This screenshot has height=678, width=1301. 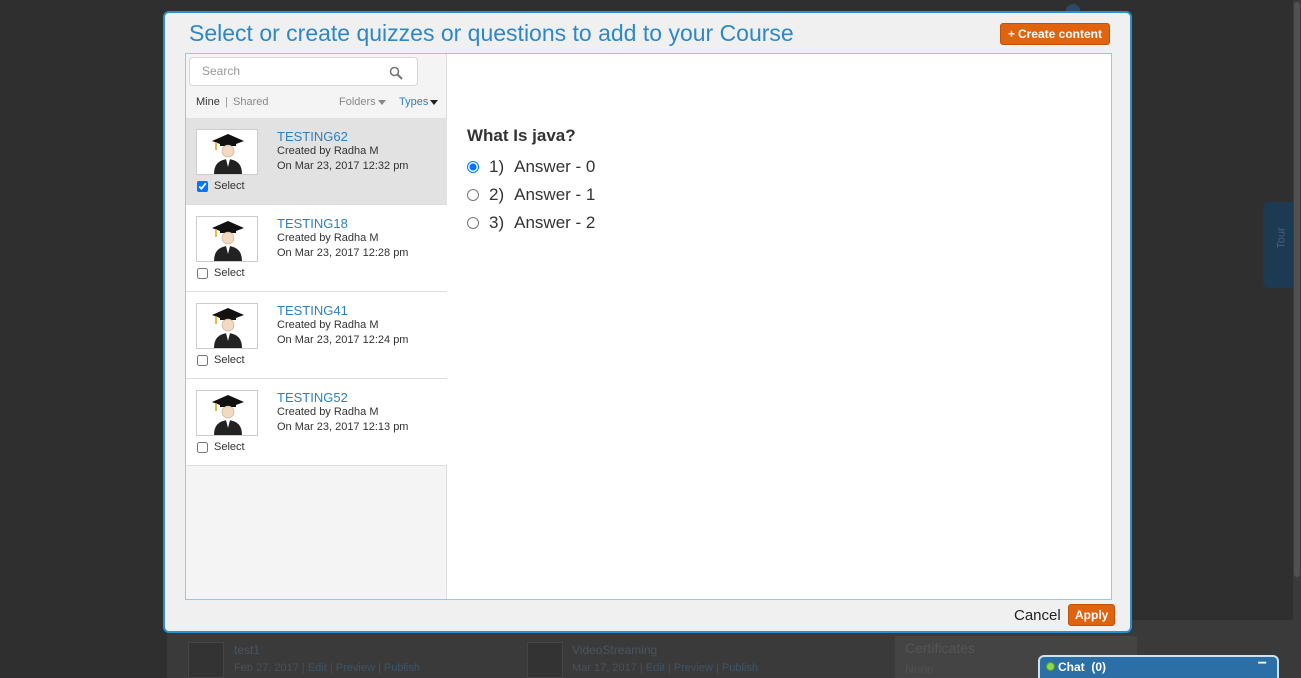 I want to click on answer-option: 3) Answer - 2, so click(x=531, y=223).